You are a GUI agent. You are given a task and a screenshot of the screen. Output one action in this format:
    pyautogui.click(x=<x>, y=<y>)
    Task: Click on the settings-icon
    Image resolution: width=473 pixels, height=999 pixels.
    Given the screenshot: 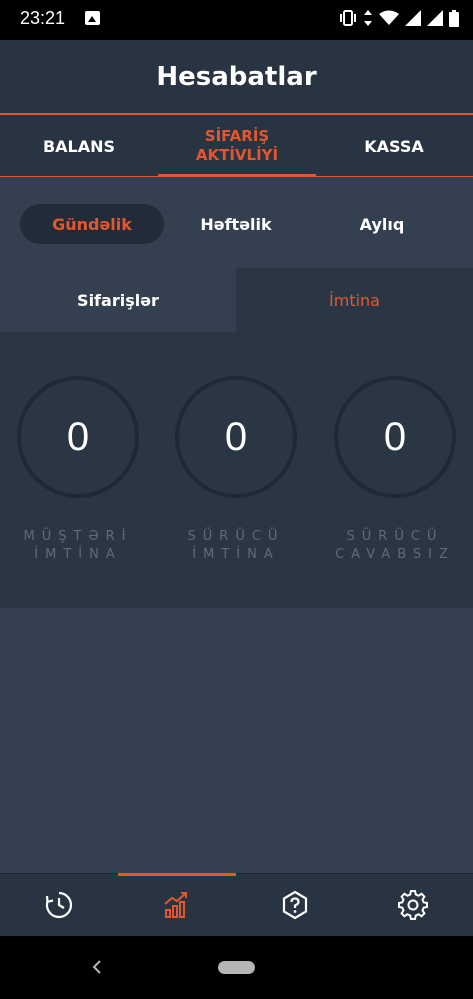 What is the action you would take?
    pyautogui.click(x=413, y=905)
    